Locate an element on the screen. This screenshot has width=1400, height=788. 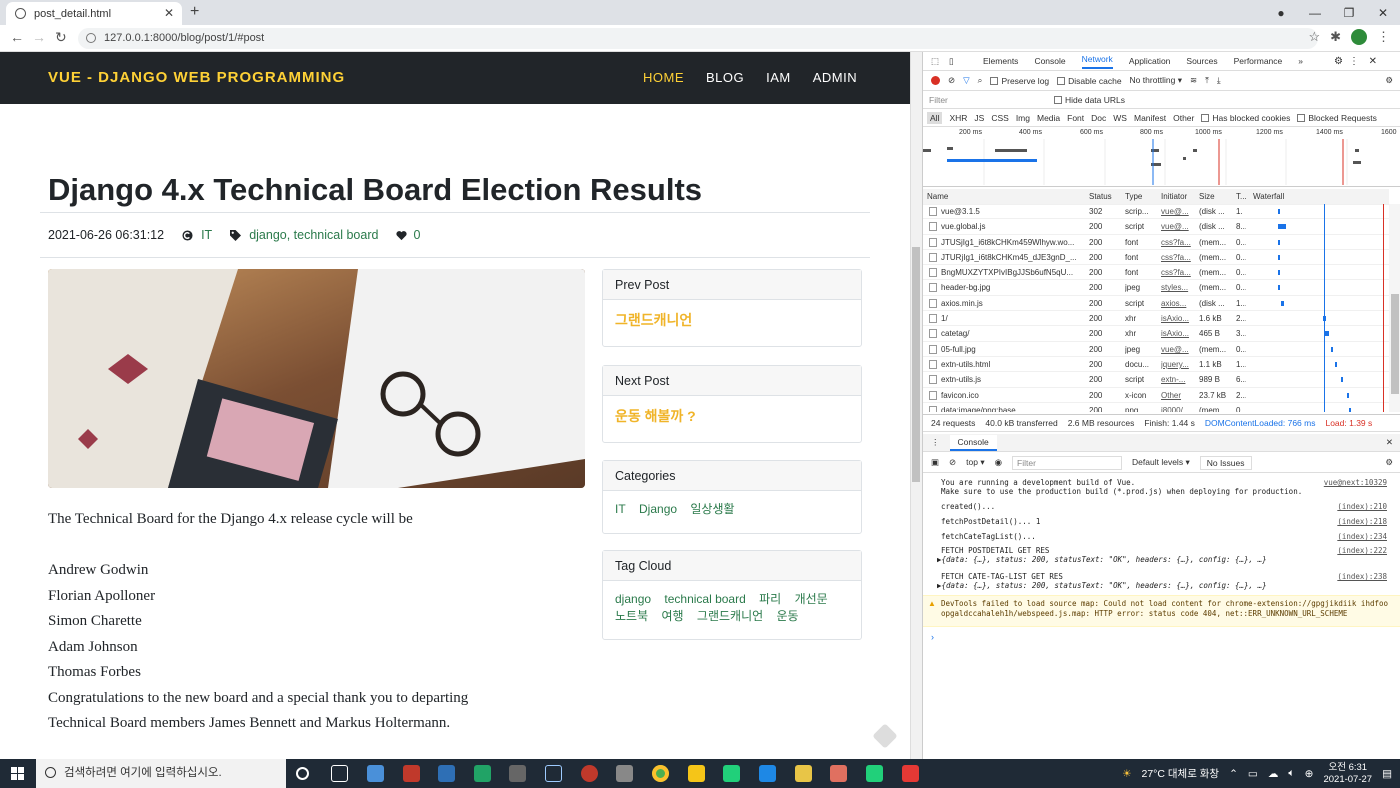
has-blocked-cookies-checkbox: Has blocked cookies is located at coordinates (1245, 118).